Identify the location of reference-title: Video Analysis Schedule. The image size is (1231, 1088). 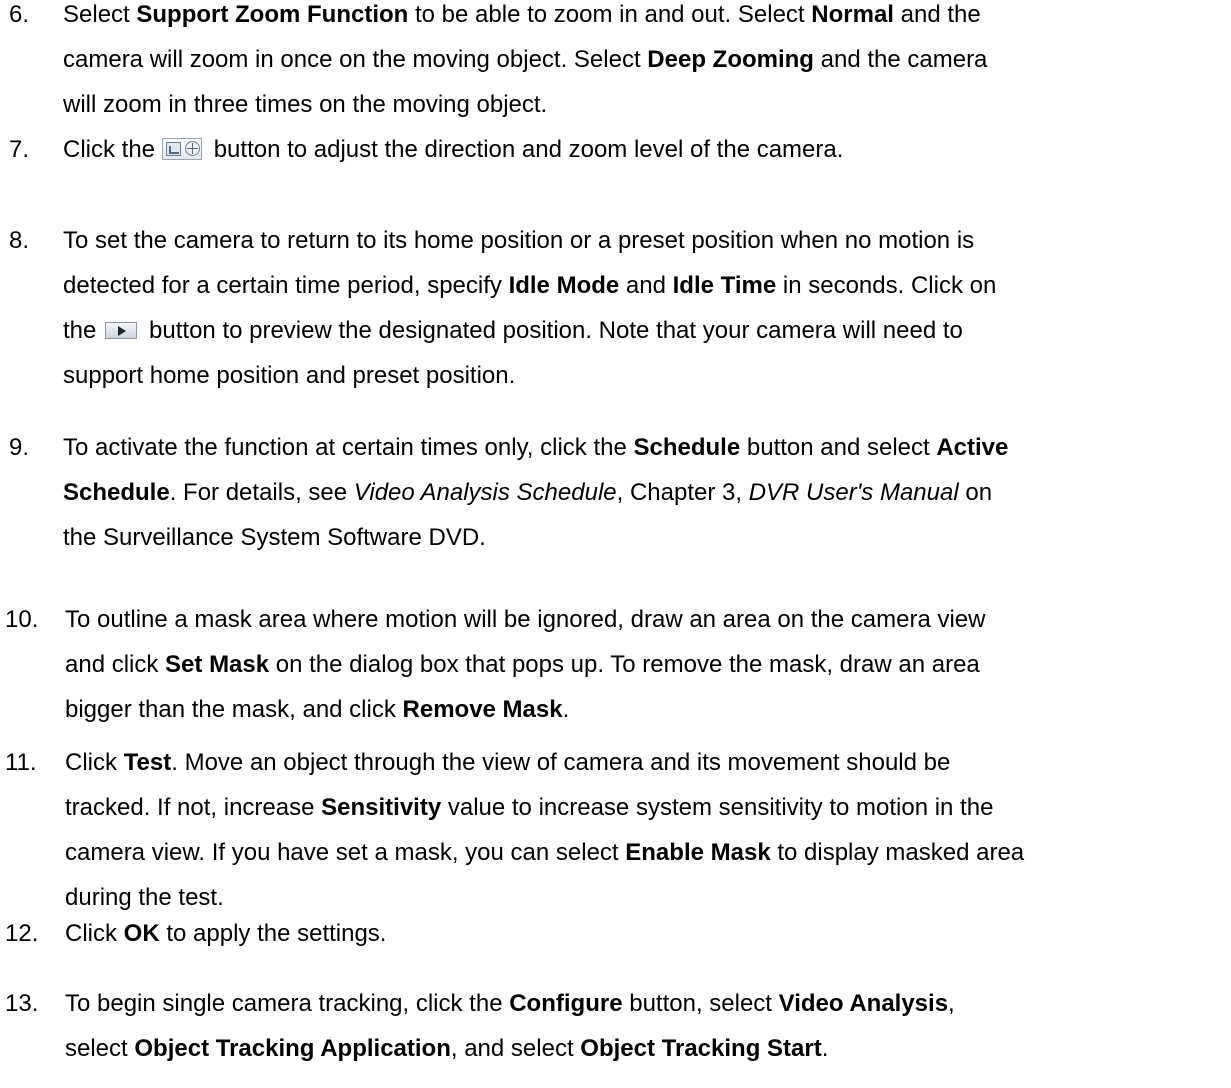
(485, 492).